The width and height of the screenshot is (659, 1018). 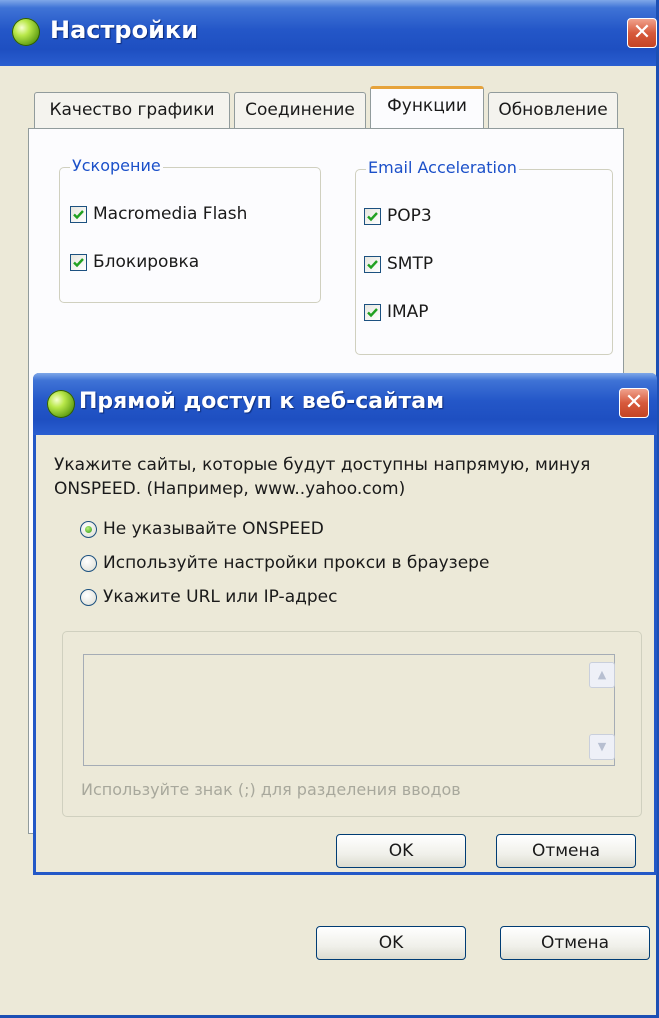 I want to click on smtp-checkbox, so click(x=372, y=264).